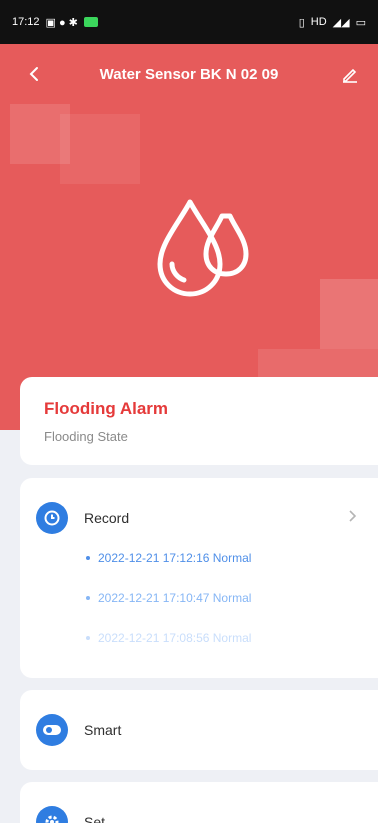 The image size is (378, 823). I want to click on record-item: 2022-12-21 17:08:56 Normal, so click(168, 638).